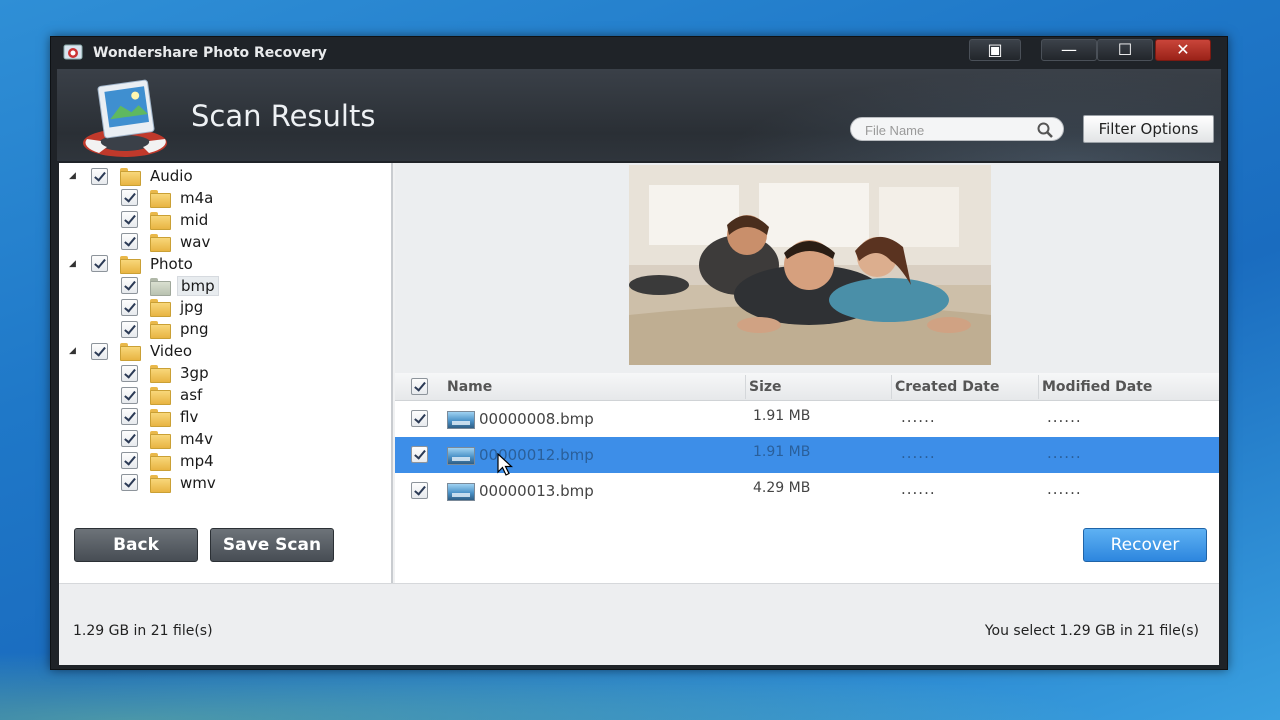 The width and height of the screenshot is (1280, 720). What do you see at coordinates (136, 545) in the screenshot?
I see `back-button: Back` at bounding box center [136, 545].